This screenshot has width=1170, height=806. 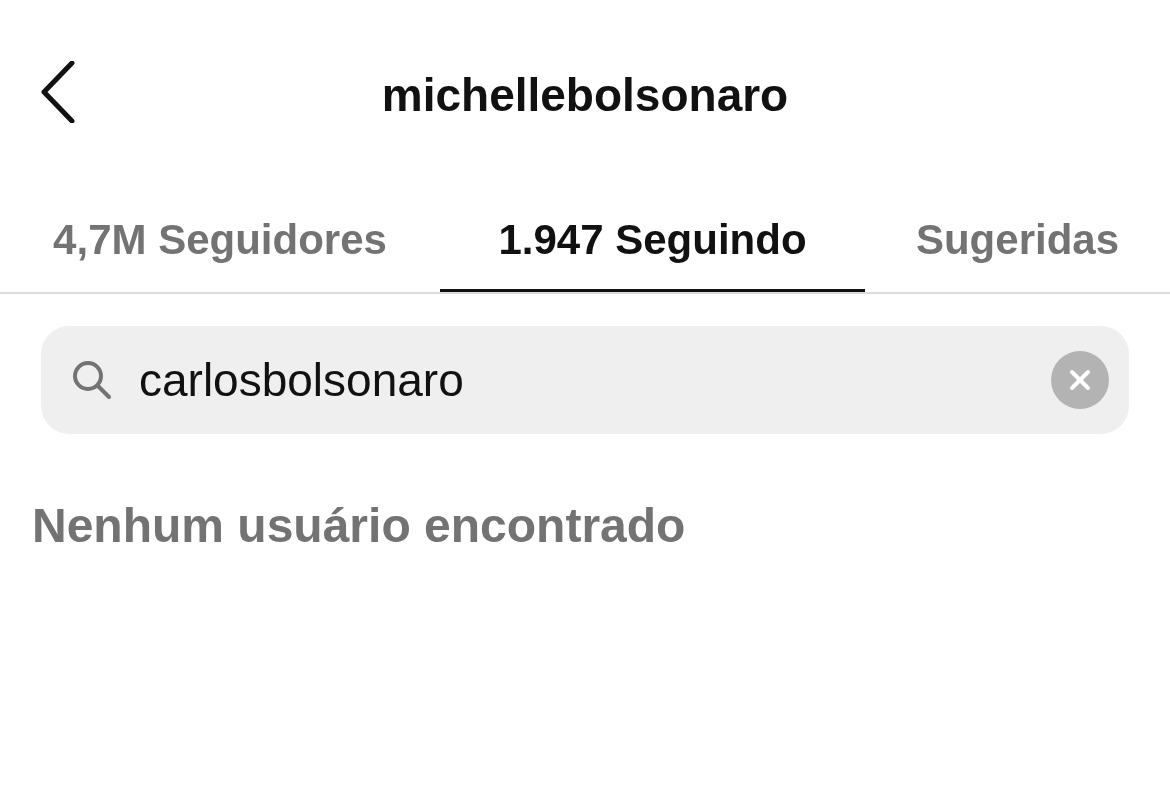 What do you see at coordinates (652, 241) in the screenshot?
I see `tab: 1.947 Seguindo` at bounding box center [652, 241].